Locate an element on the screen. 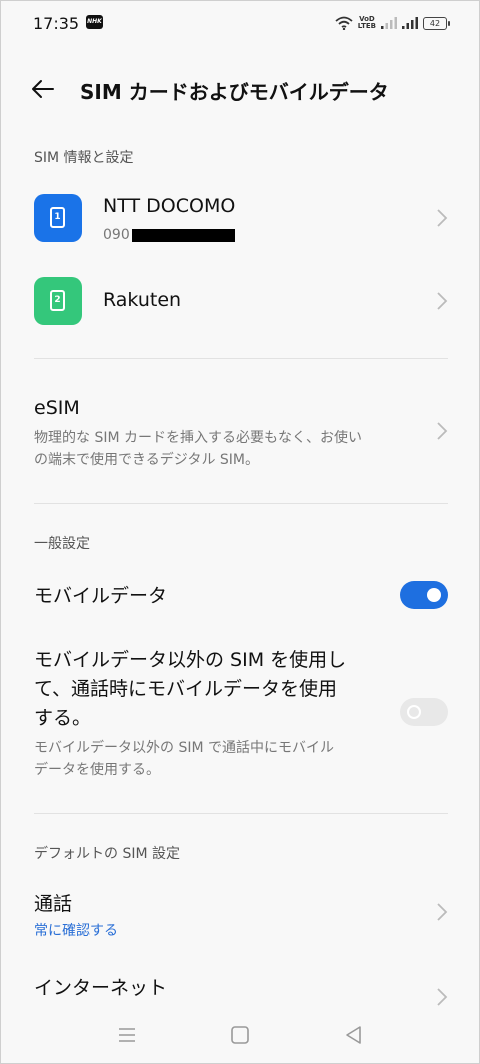 The width and height of the screenshot is (480, 1064). sim-name: NTT DOCOMO is located at coordinates (169, 206).